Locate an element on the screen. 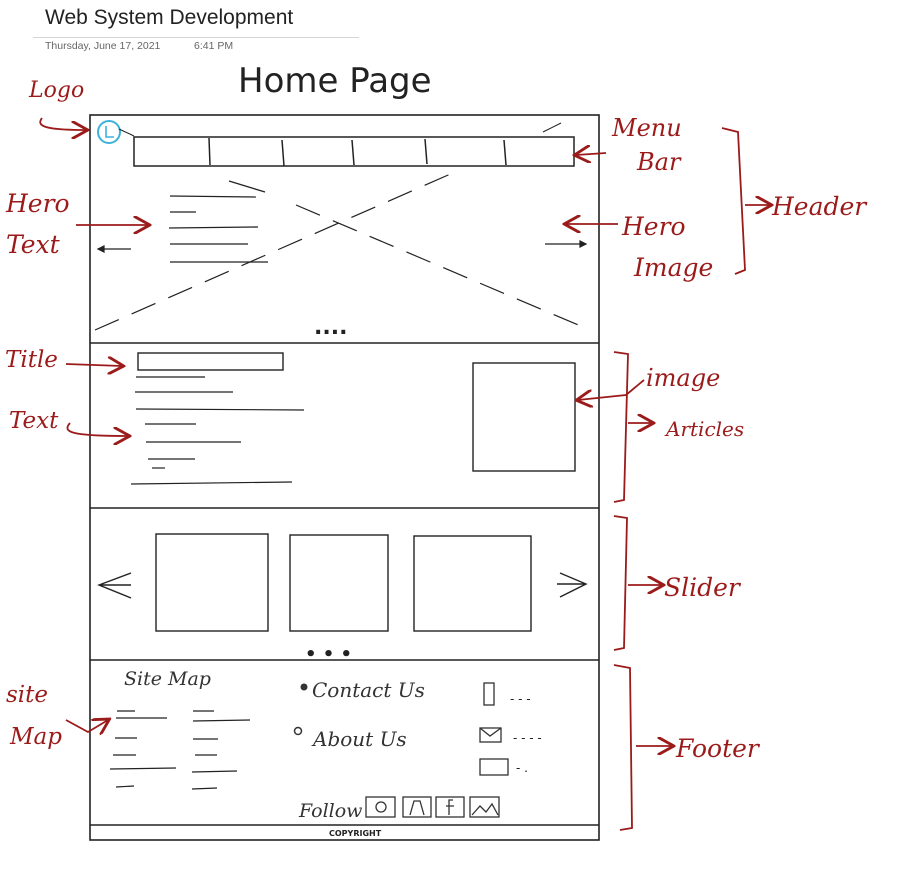  gallery-icon is located at coordinates (484, 807).